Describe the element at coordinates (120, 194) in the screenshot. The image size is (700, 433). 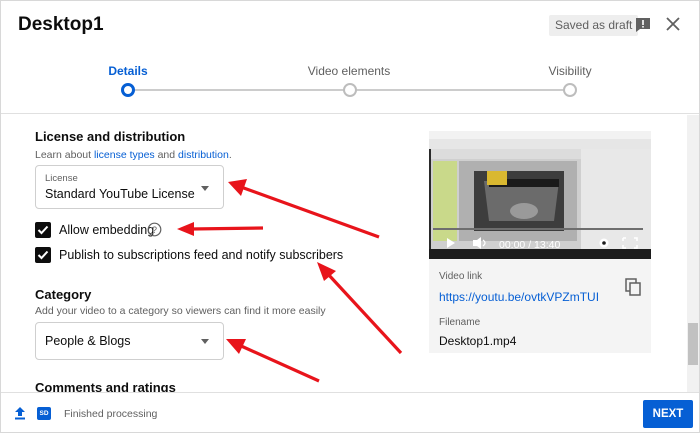
I see `license-select-value: Standard YouTube License` at that location.